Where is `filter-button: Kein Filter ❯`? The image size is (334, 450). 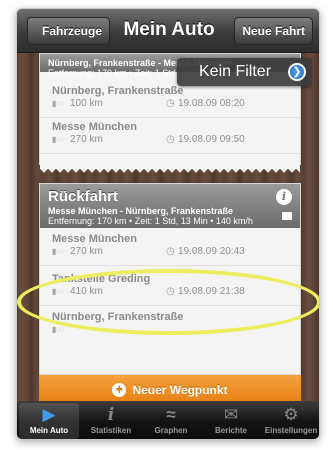 filter-button: Kein Filter ❯ is located at coordinates (244, 72).